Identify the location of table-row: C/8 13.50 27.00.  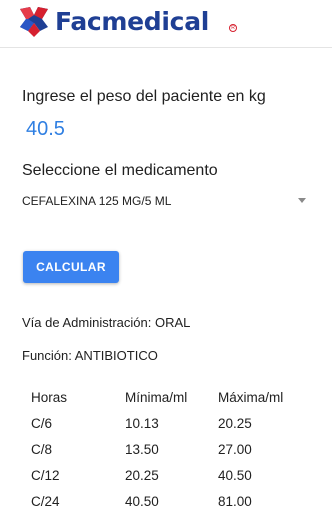
(167, 451).